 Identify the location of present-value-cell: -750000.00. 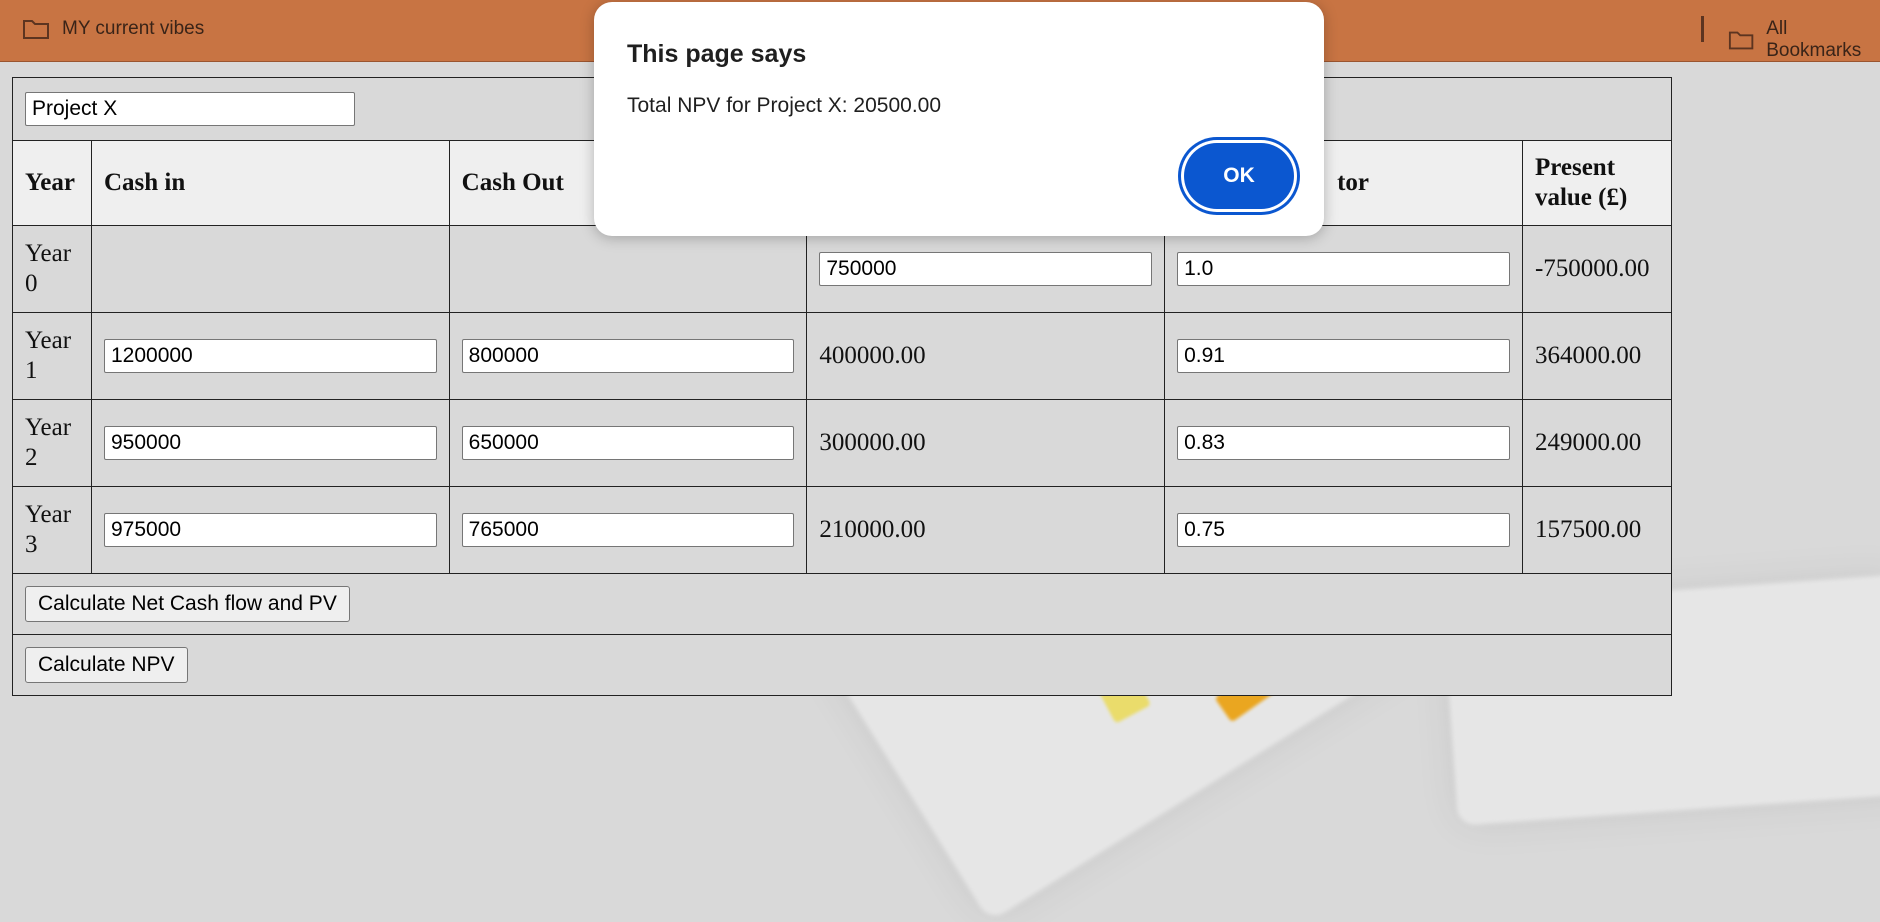
(1597, 269).